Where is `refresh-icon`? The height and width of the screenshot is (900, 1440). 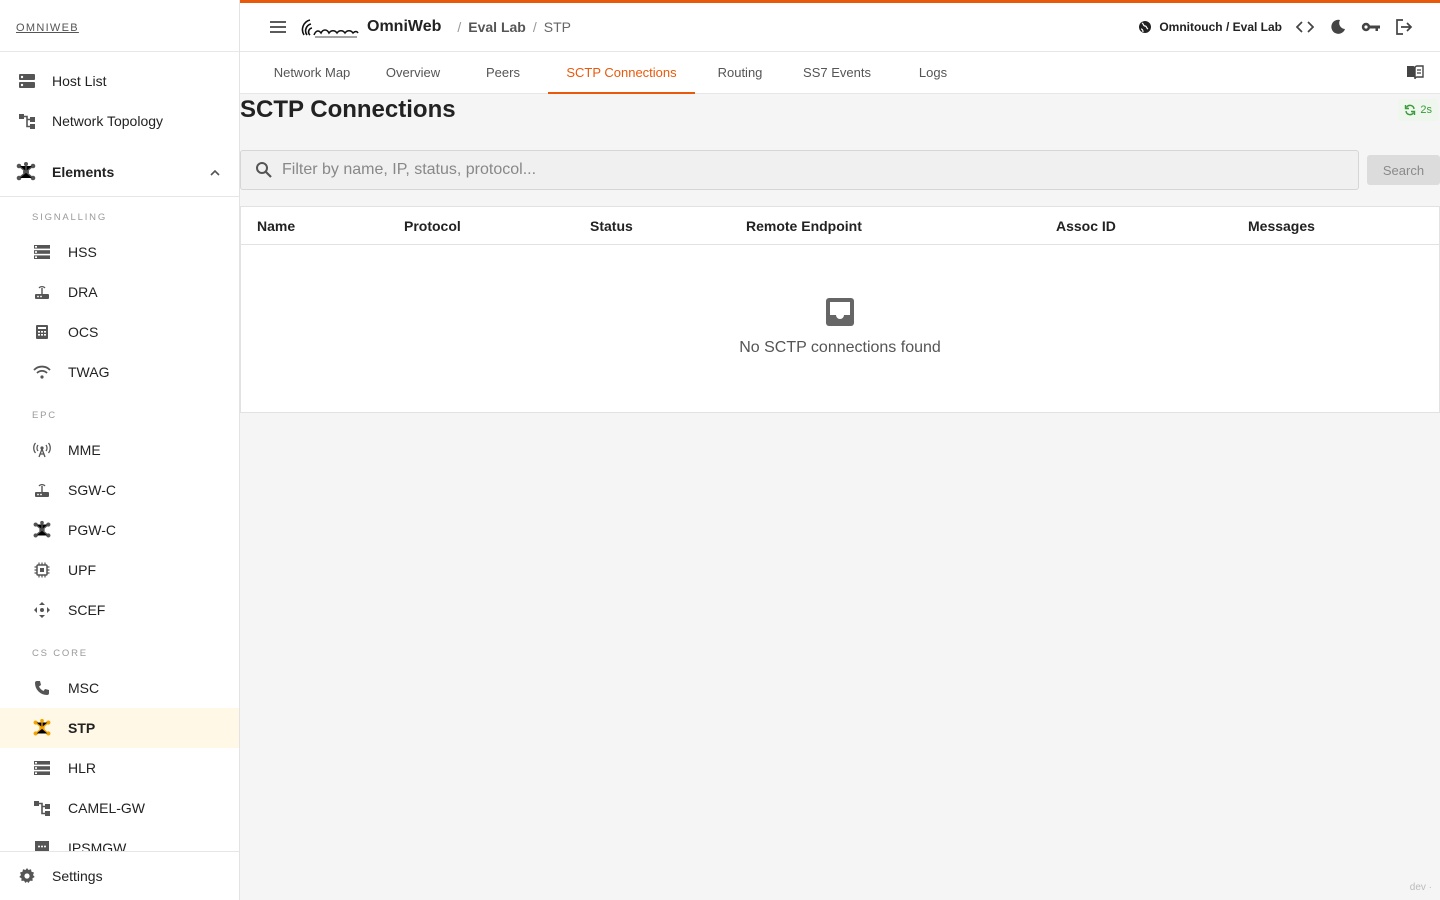
refresh-icon is located at coordinates (1410, 110).